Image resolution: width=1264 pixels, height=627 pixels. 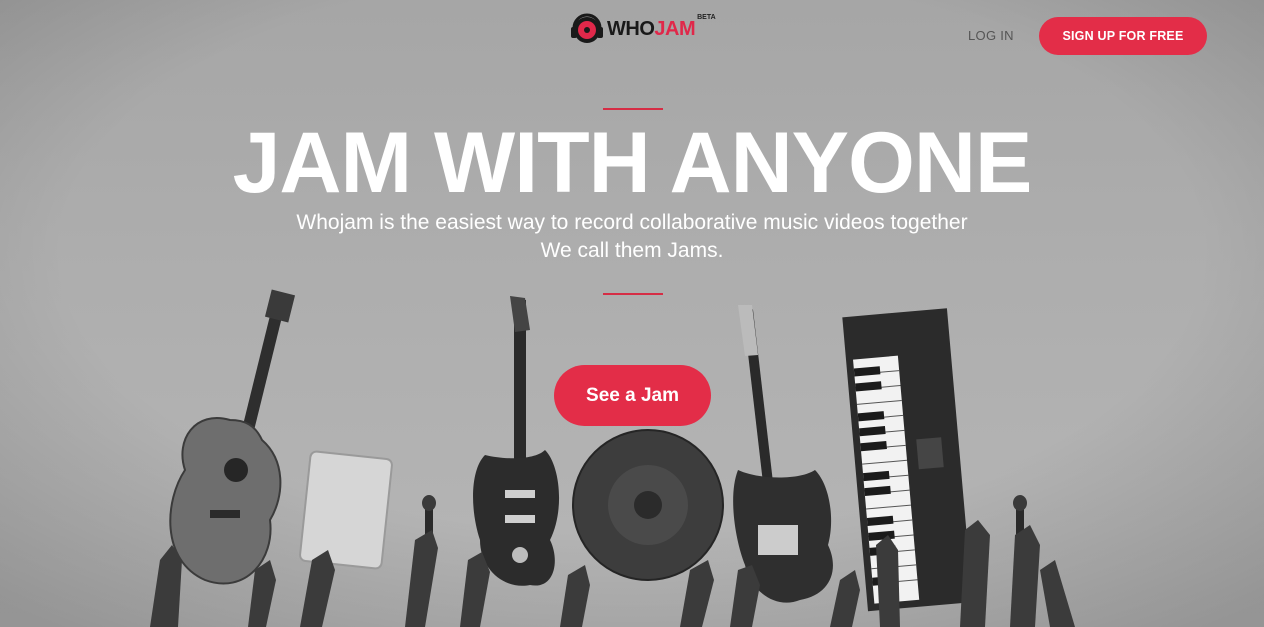 What do you see at coordinates (633, 294) in the screenshot?
I see `divider-bottom` at bounding box center [633, 294].